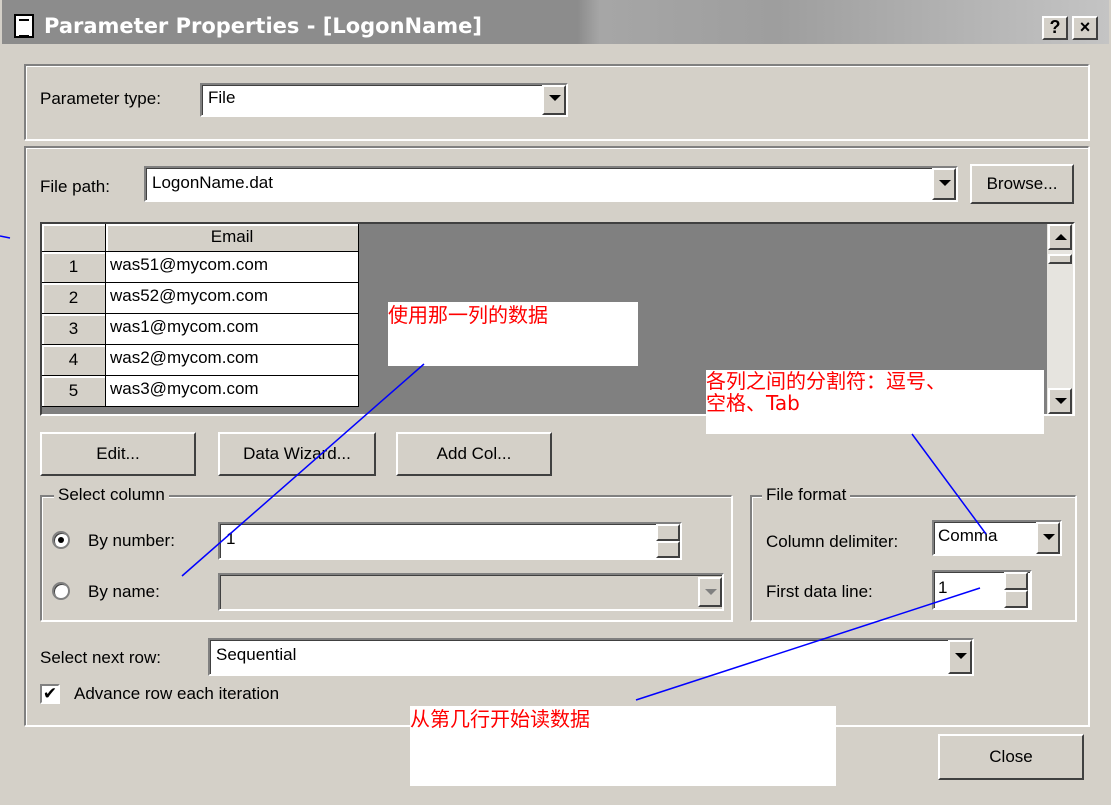 The image size is (1111, 805). Describe the element at coordinates (753, 403) in the screenshot. I see `annotation-delimiter-line2: 空格、Tab` at that location.